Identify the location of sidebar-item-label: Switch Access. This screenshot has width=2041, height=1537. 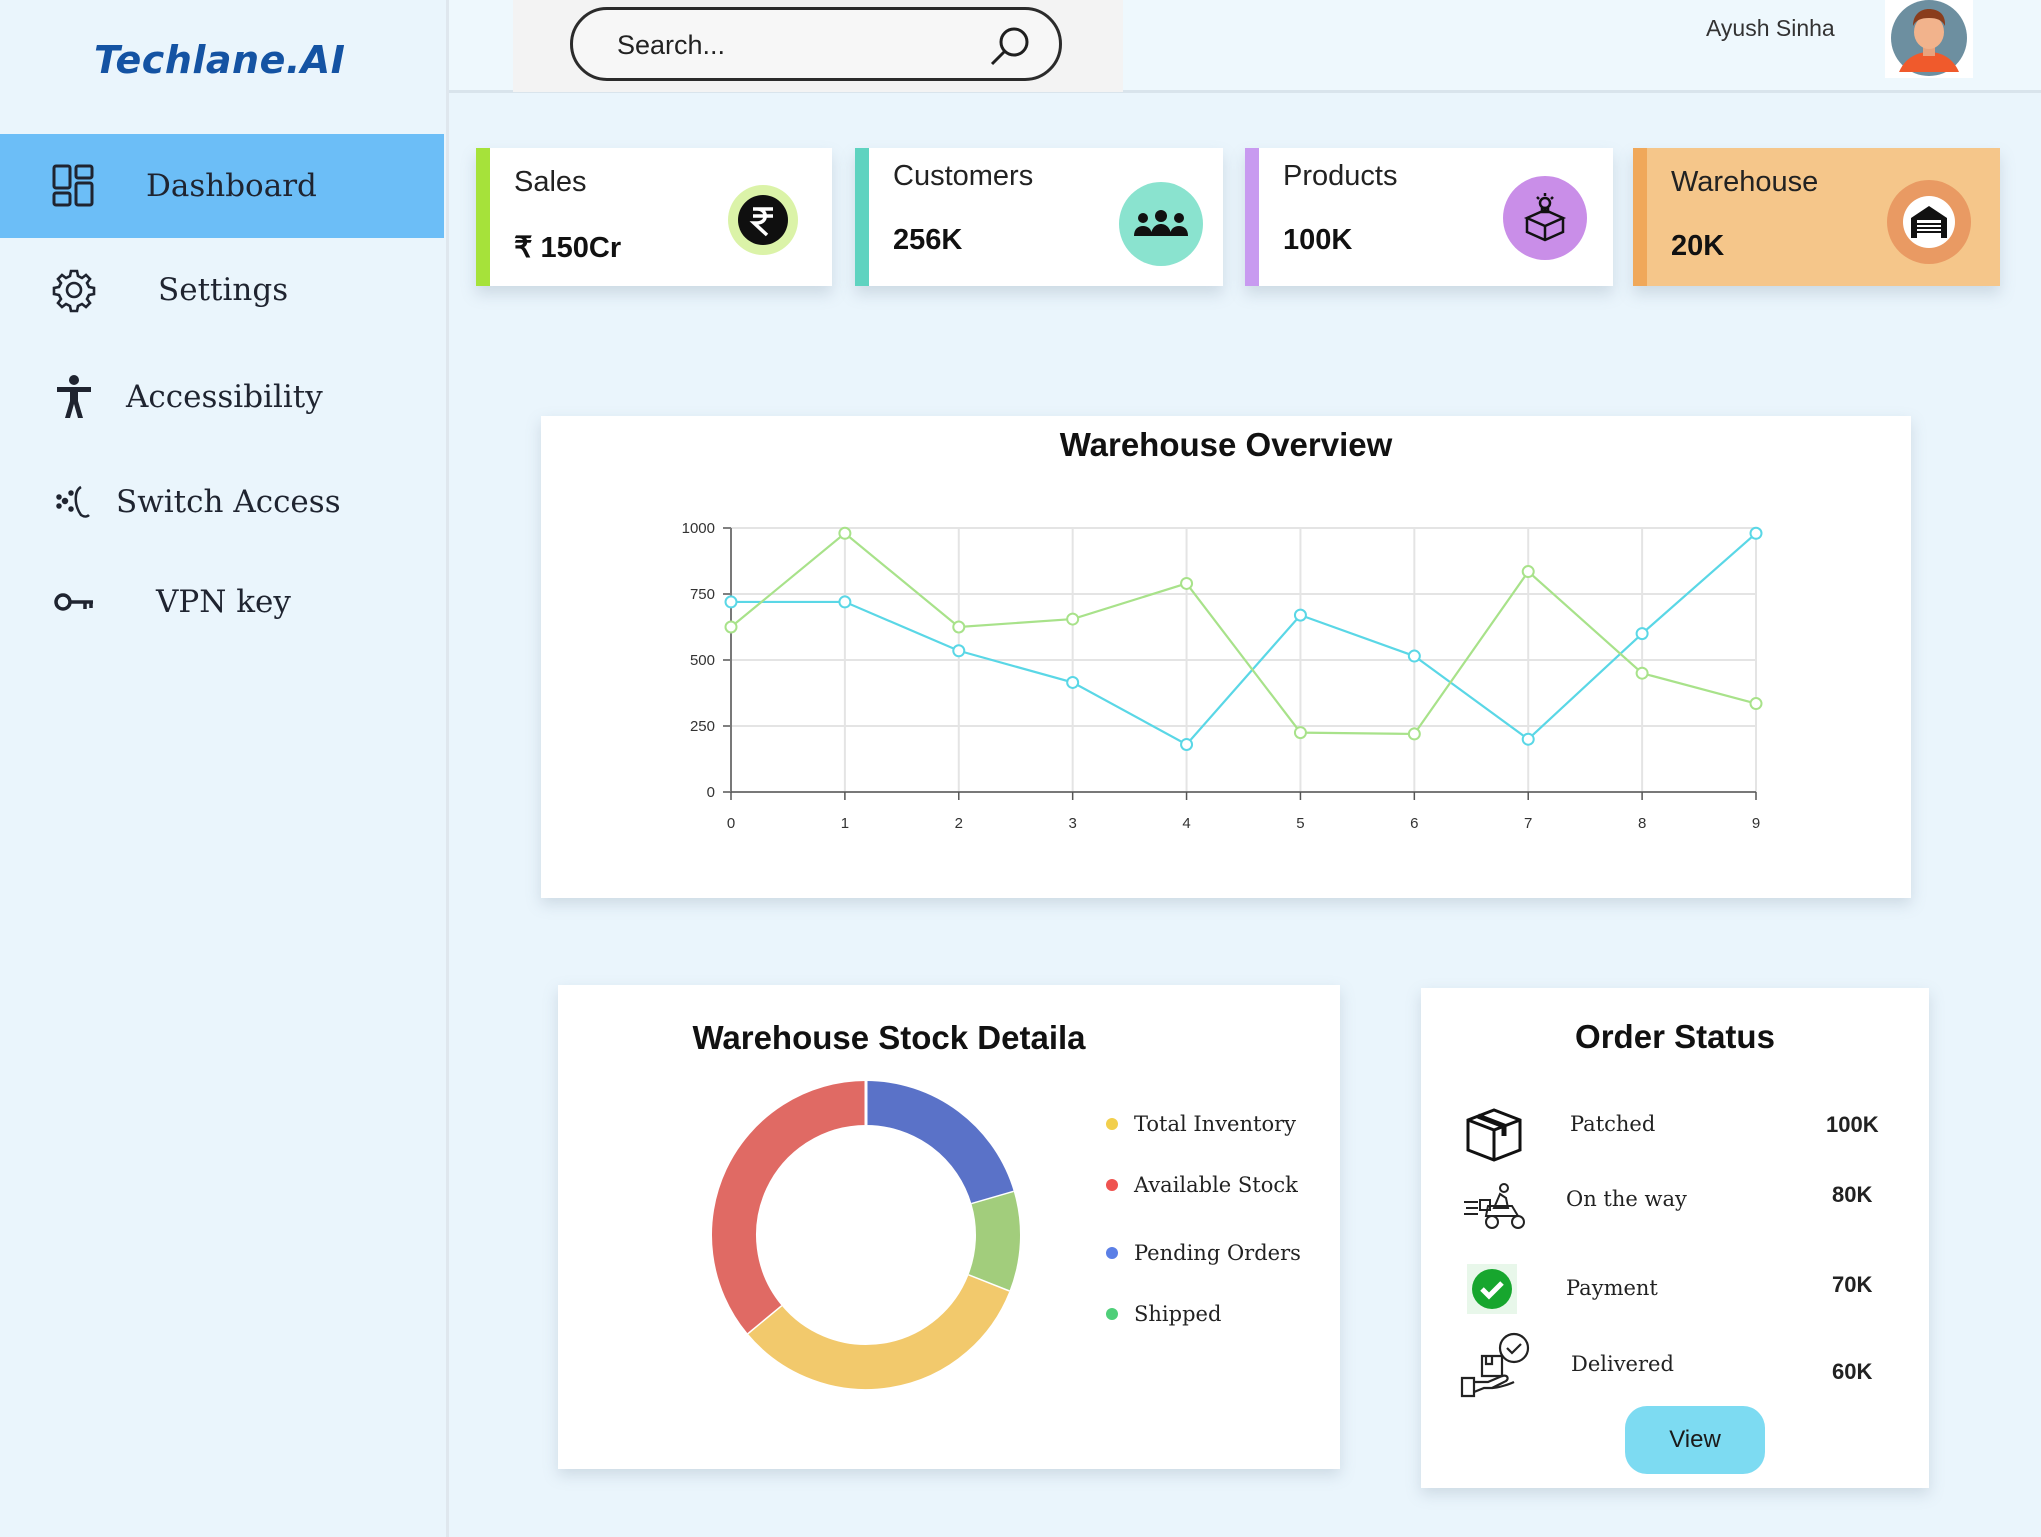
(228, 502).